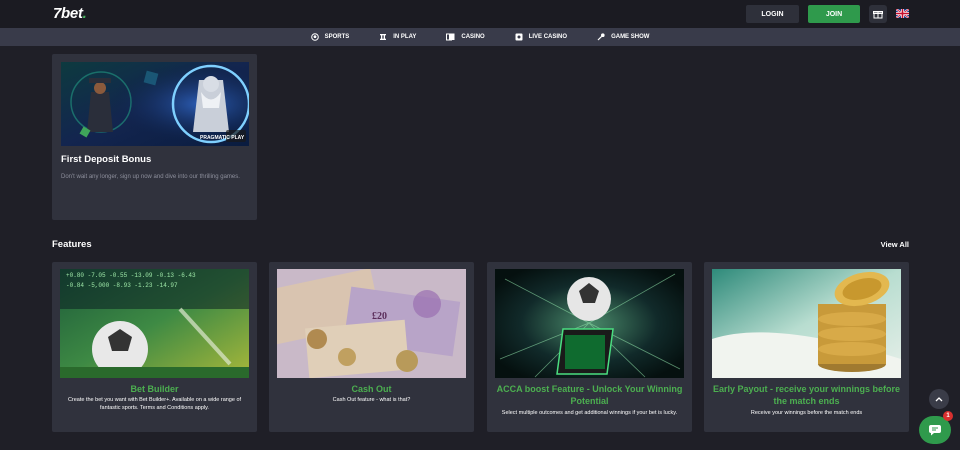 This screenshot has height=450, width=960. Describe the element at coordinates (379, 316) in the screenshot. I see `svg-text: £20` at that location.